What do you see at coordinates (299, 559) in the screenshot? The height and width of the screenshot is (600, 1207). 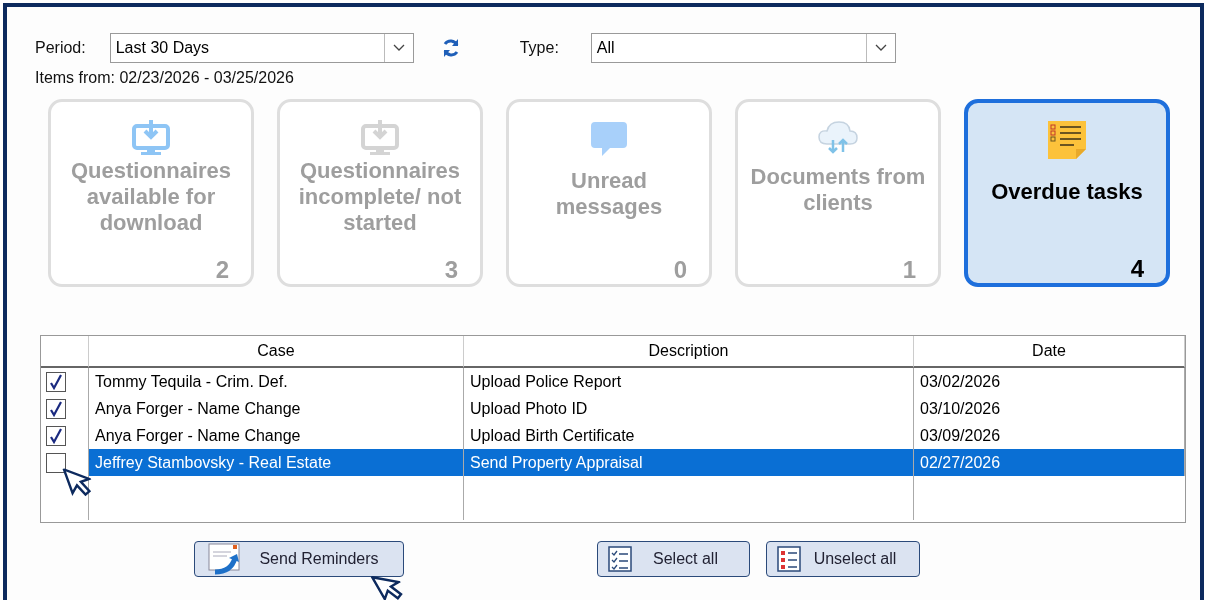 I see `action-button: Send Reminders` at bounding box center [299, 559].